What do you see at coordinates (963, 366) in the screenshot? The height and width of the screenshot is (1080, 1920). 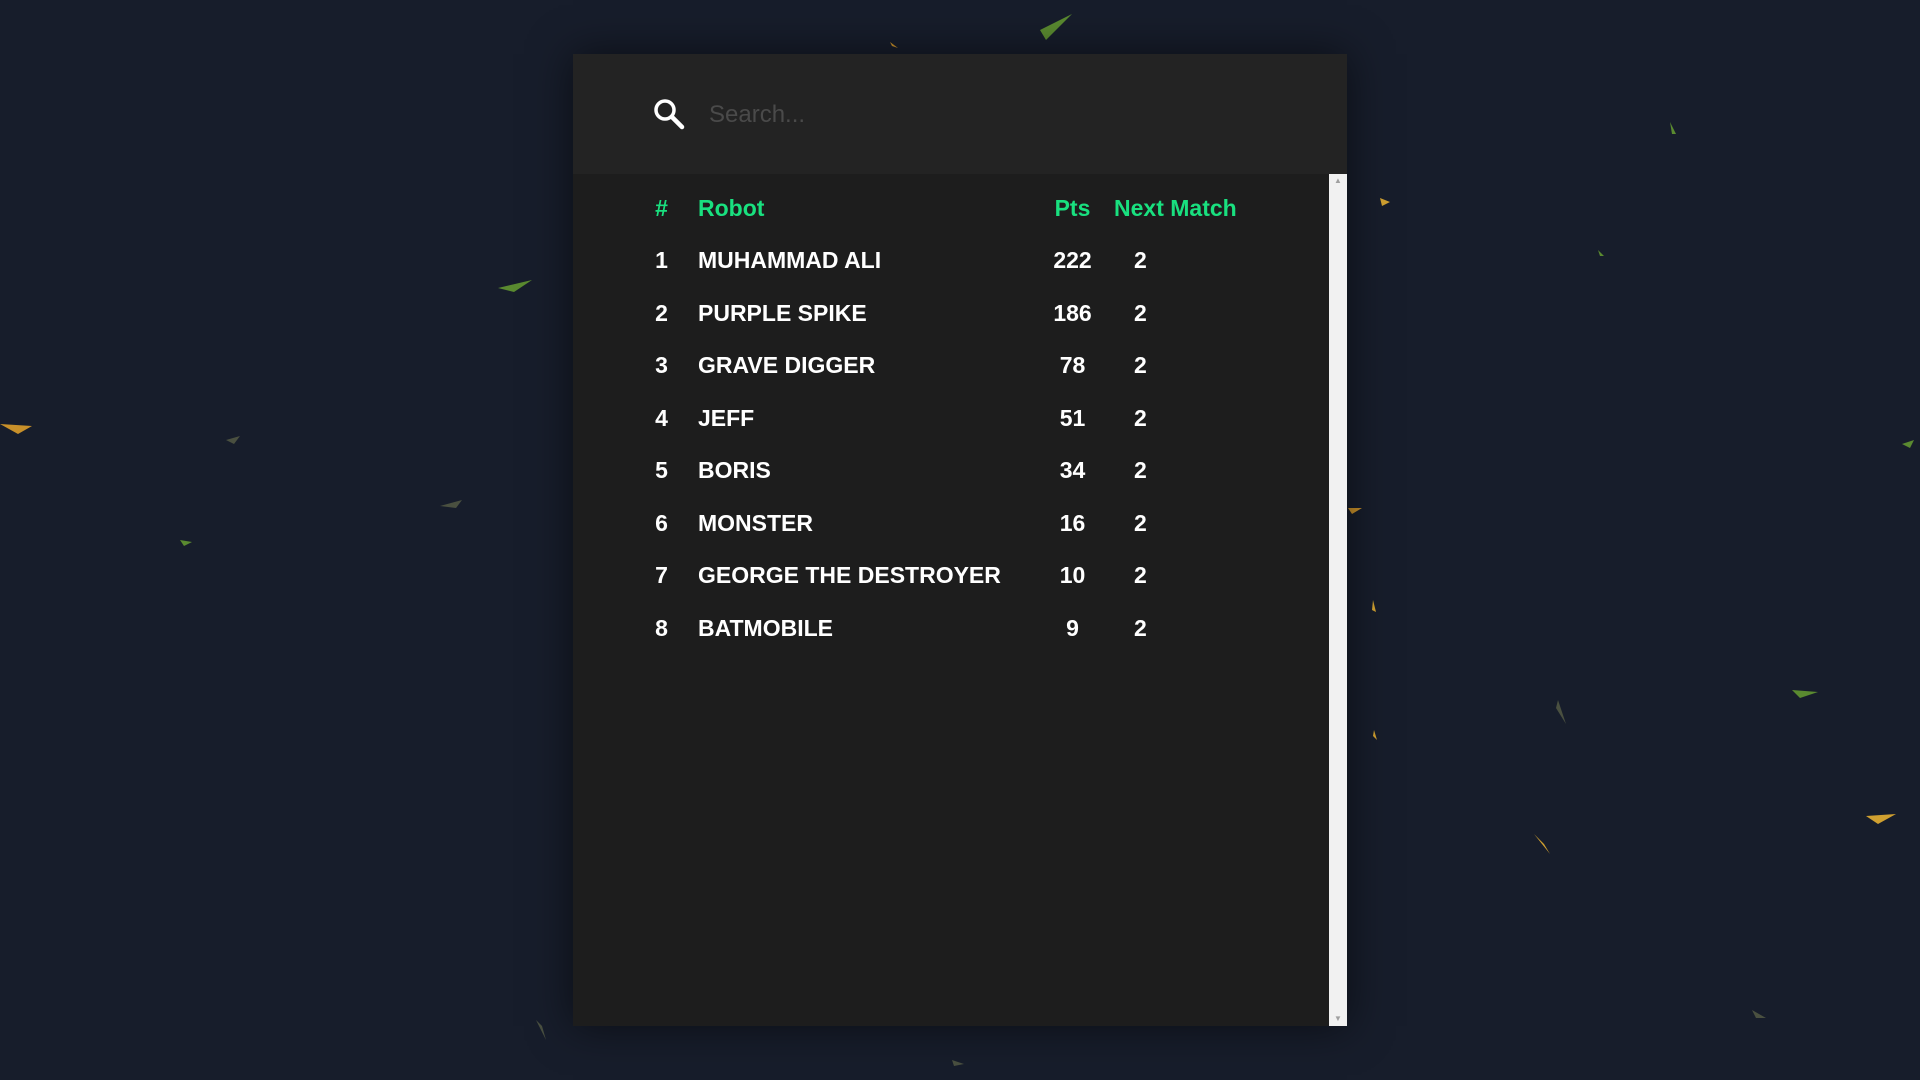 I see `table-row: 3 GRAVE DIGGER 78 2` at bounding box center [963, 366].